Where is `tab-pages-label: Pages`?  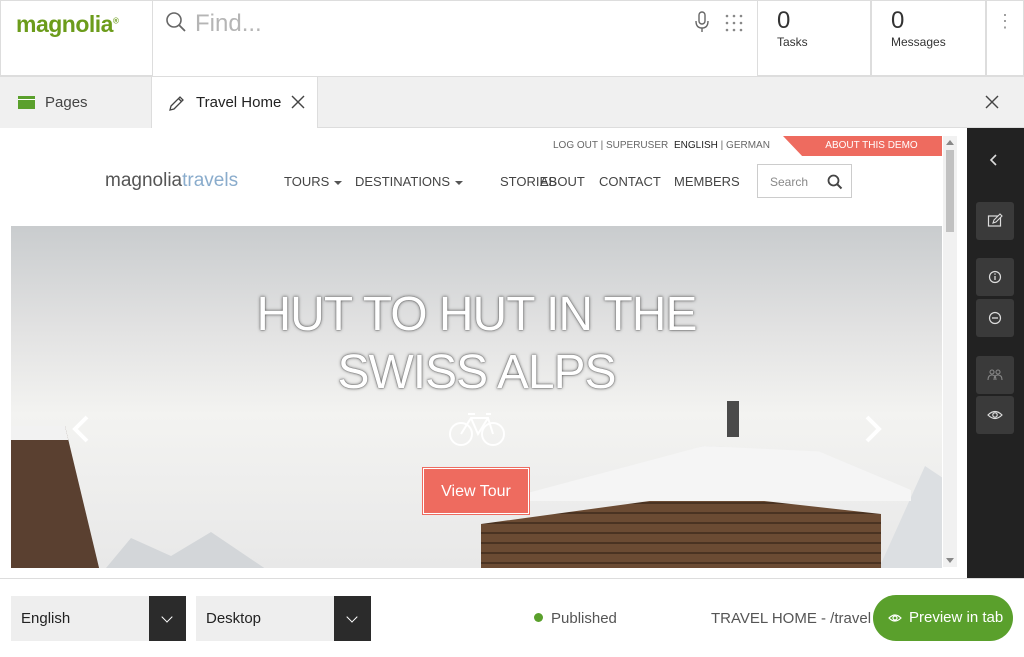 tab-pages-label: Pages is located at coordinates (66, 102).